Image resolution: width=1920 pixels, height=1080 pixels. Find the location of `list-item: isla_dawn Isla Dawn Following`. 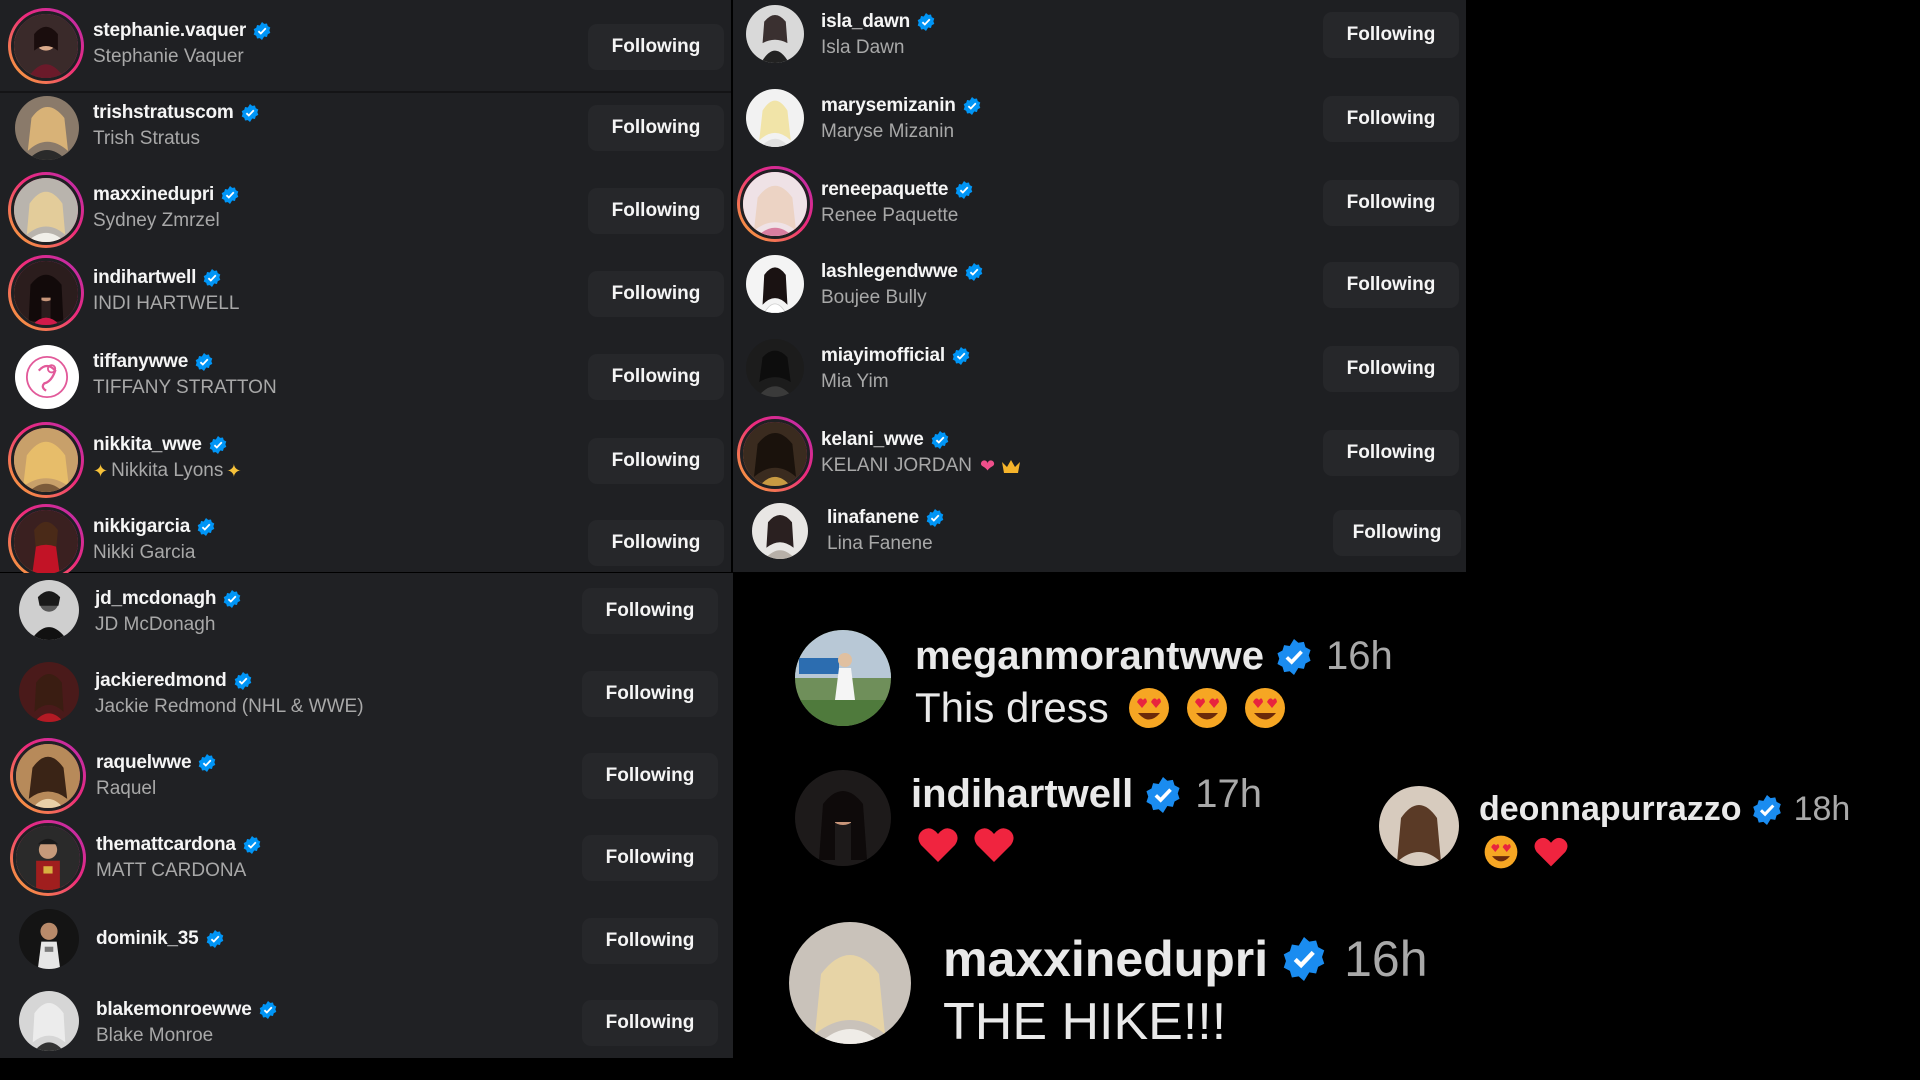

list-item: isla_dawn Isla Dawn Following is located at coordinates (1099, 42).